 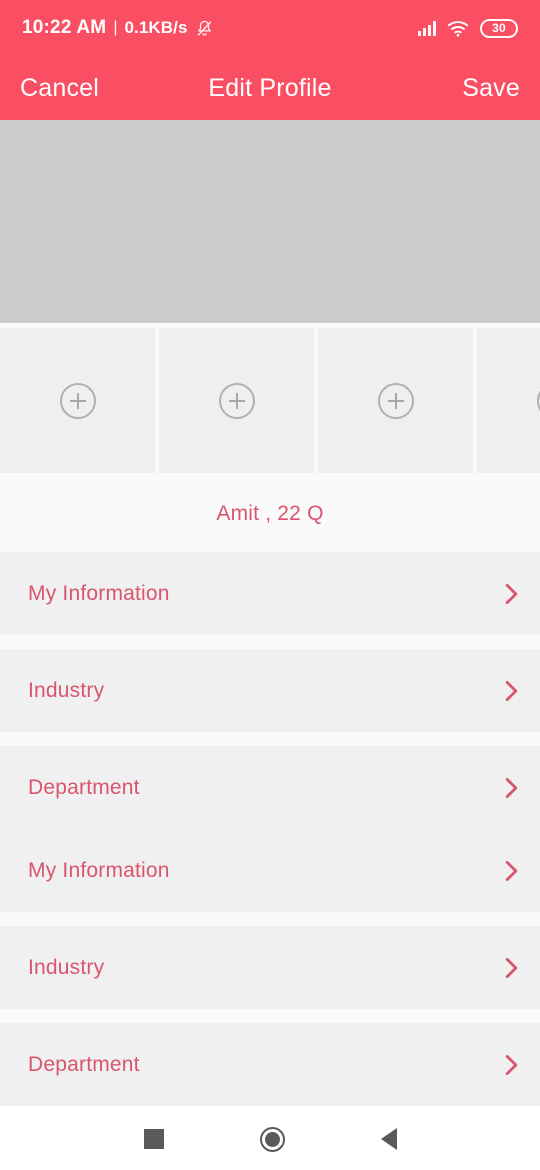 I want to click on wifi-icon, so click(x=458, y=28).